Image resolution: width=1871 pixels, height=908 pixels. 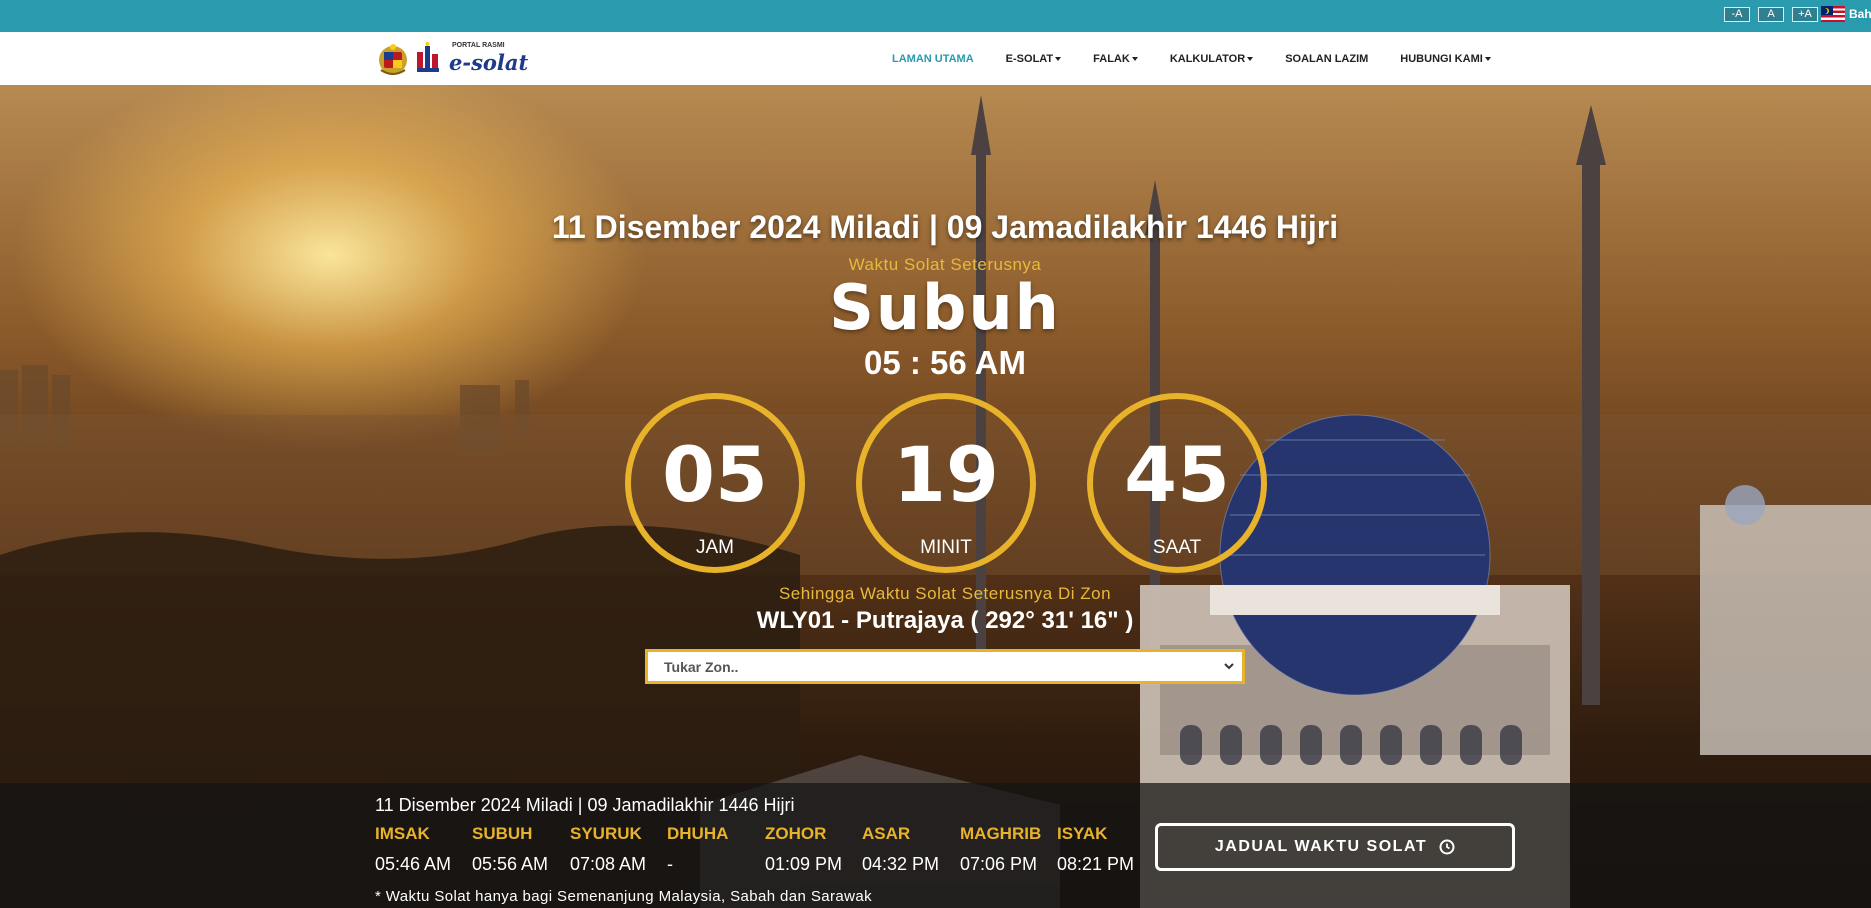 I want to click on nav-item-label: HUBUNGI KAMI, so click(x=1441, y=58).